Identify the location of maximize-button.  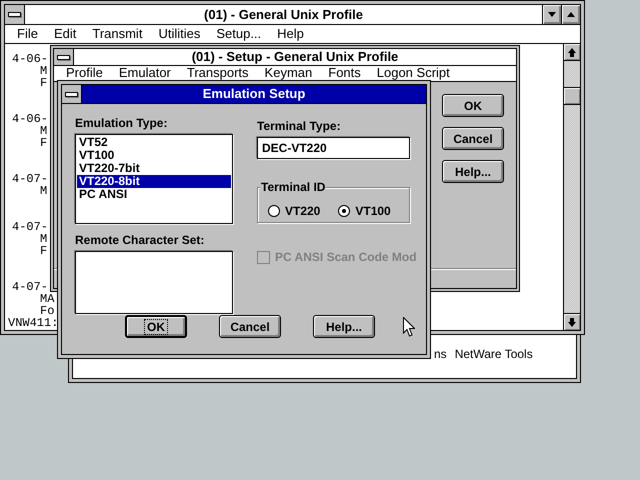
(570, 14).